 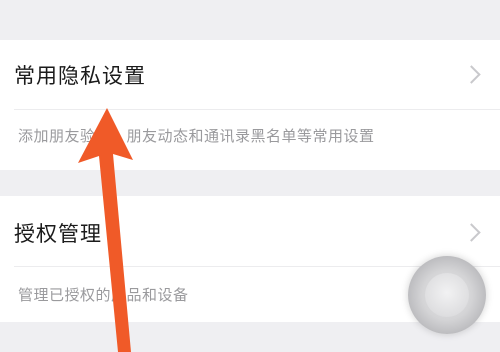 I want to click on divider, so click(x=257, y=109).